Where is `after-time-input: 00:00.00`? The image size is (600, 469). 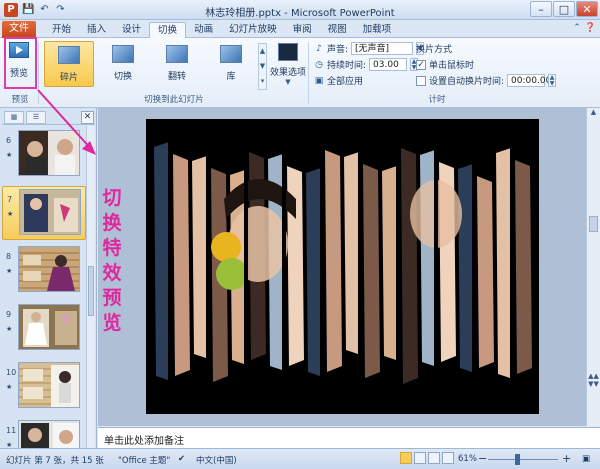 after-time-input: 00:00.00 is located at coordinates (529, 80).